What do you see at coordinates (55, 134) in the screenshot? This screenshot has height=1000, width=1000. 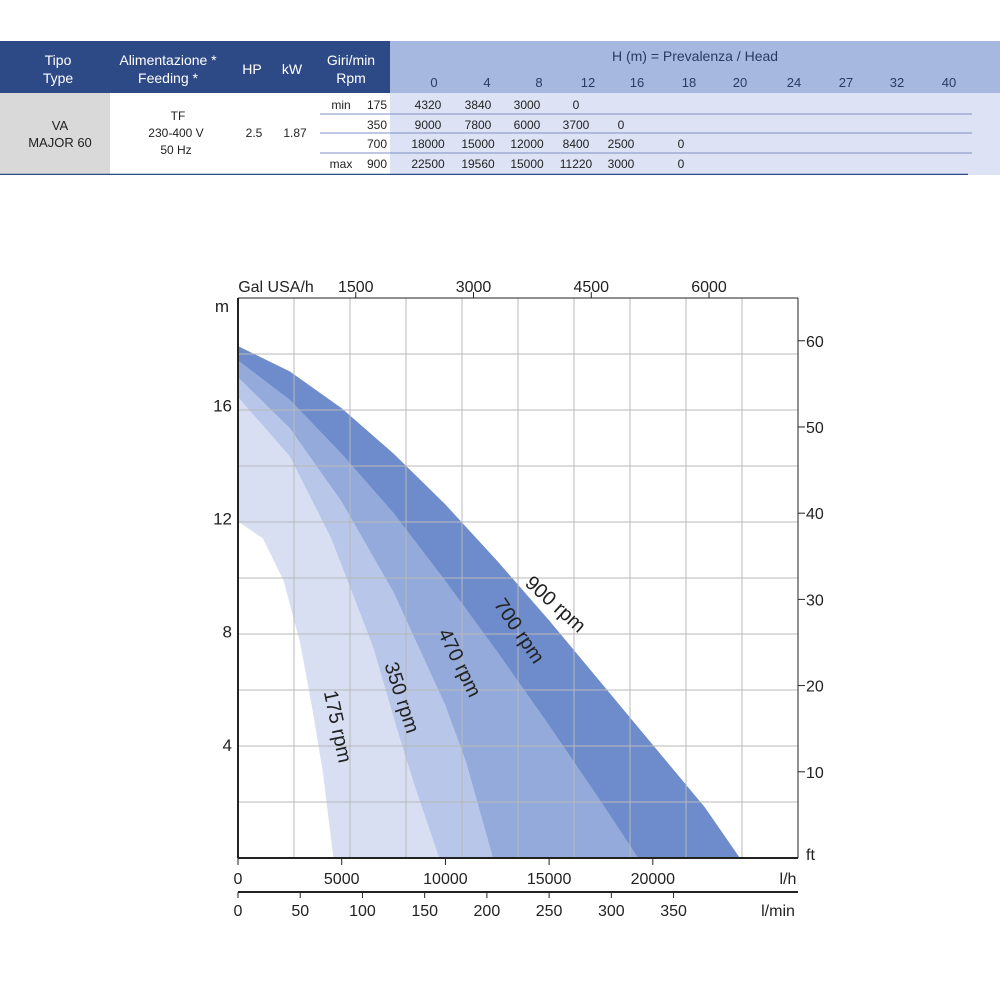 I see `model-cell` at bounding box center [55, 134].